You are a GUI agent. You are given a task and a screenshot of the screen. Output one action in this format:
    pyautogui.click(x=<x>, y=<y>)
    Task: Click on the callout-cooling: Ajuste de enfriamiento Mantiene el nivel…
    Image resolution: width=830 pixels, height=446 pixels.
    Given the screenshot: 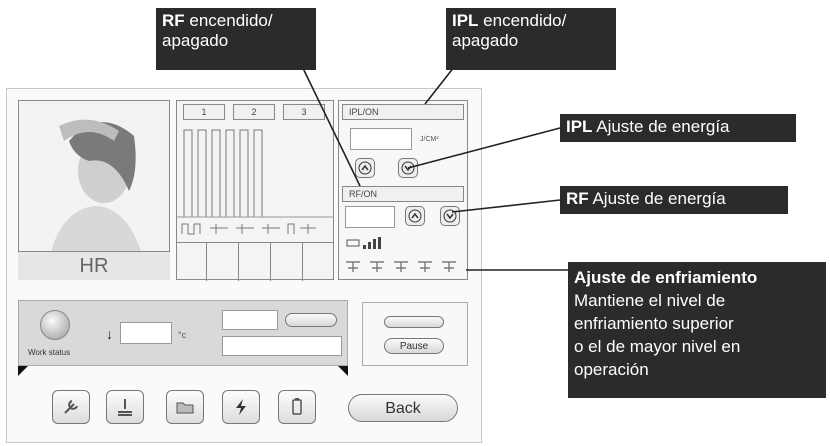 What is the action you would take?
    pyautogui.click(x=697, y=330)
    